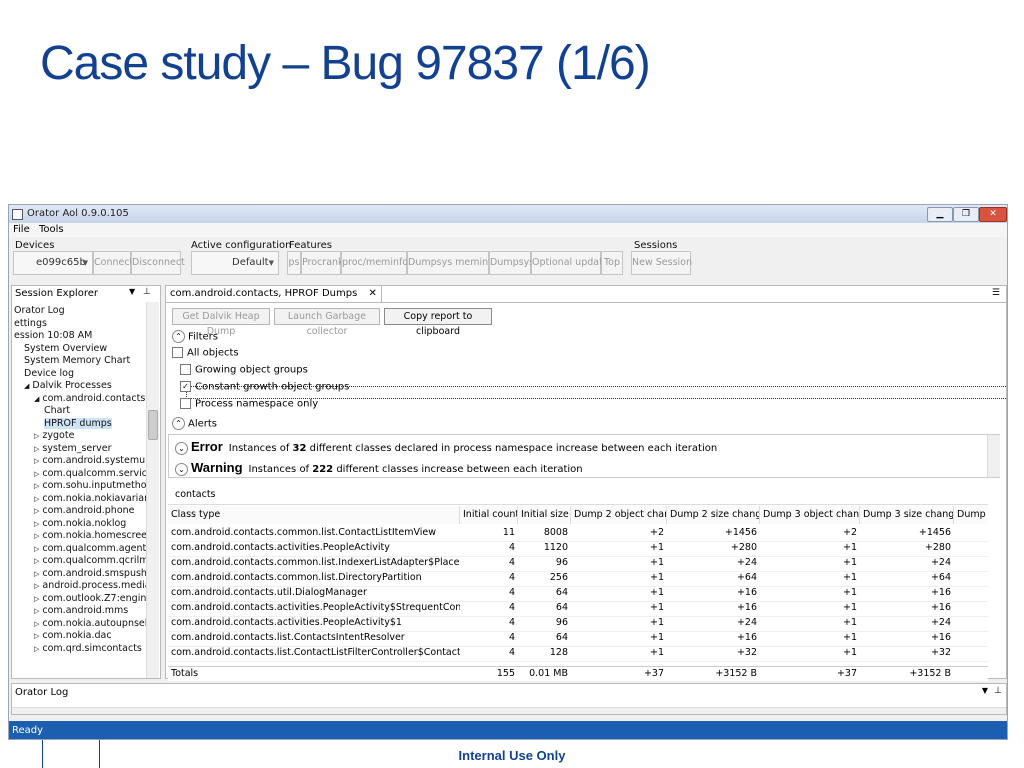 The image size is (1024, 768). I want to click on column-header: Dump, so click(971, 515).